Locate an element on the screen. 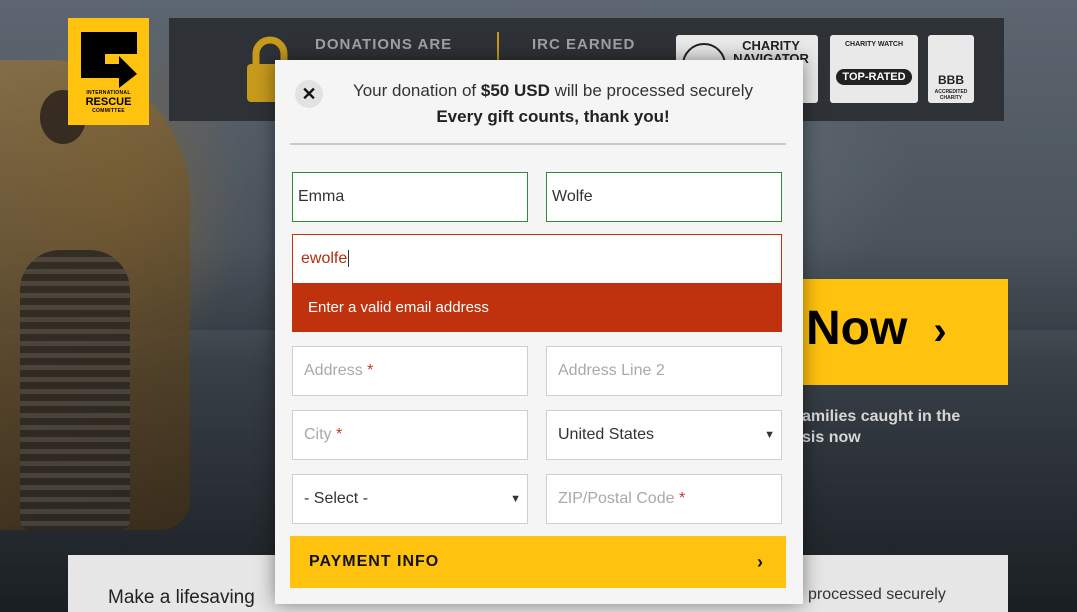  email-value: ewolfe is located at coordinates (324, 258).